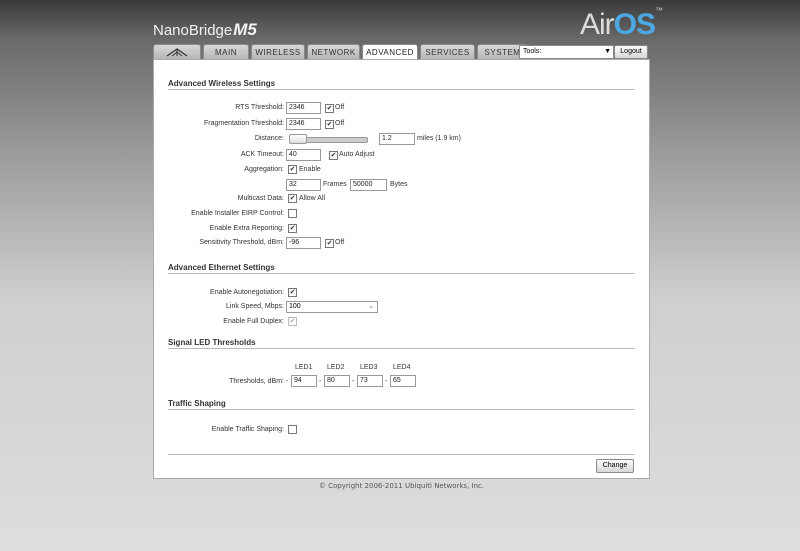 This screenshot has width=800, height=551. Describe the element at coordinates (310, 169) in the screenshot. I see `aggregation-enable-label: Enable` at that location.